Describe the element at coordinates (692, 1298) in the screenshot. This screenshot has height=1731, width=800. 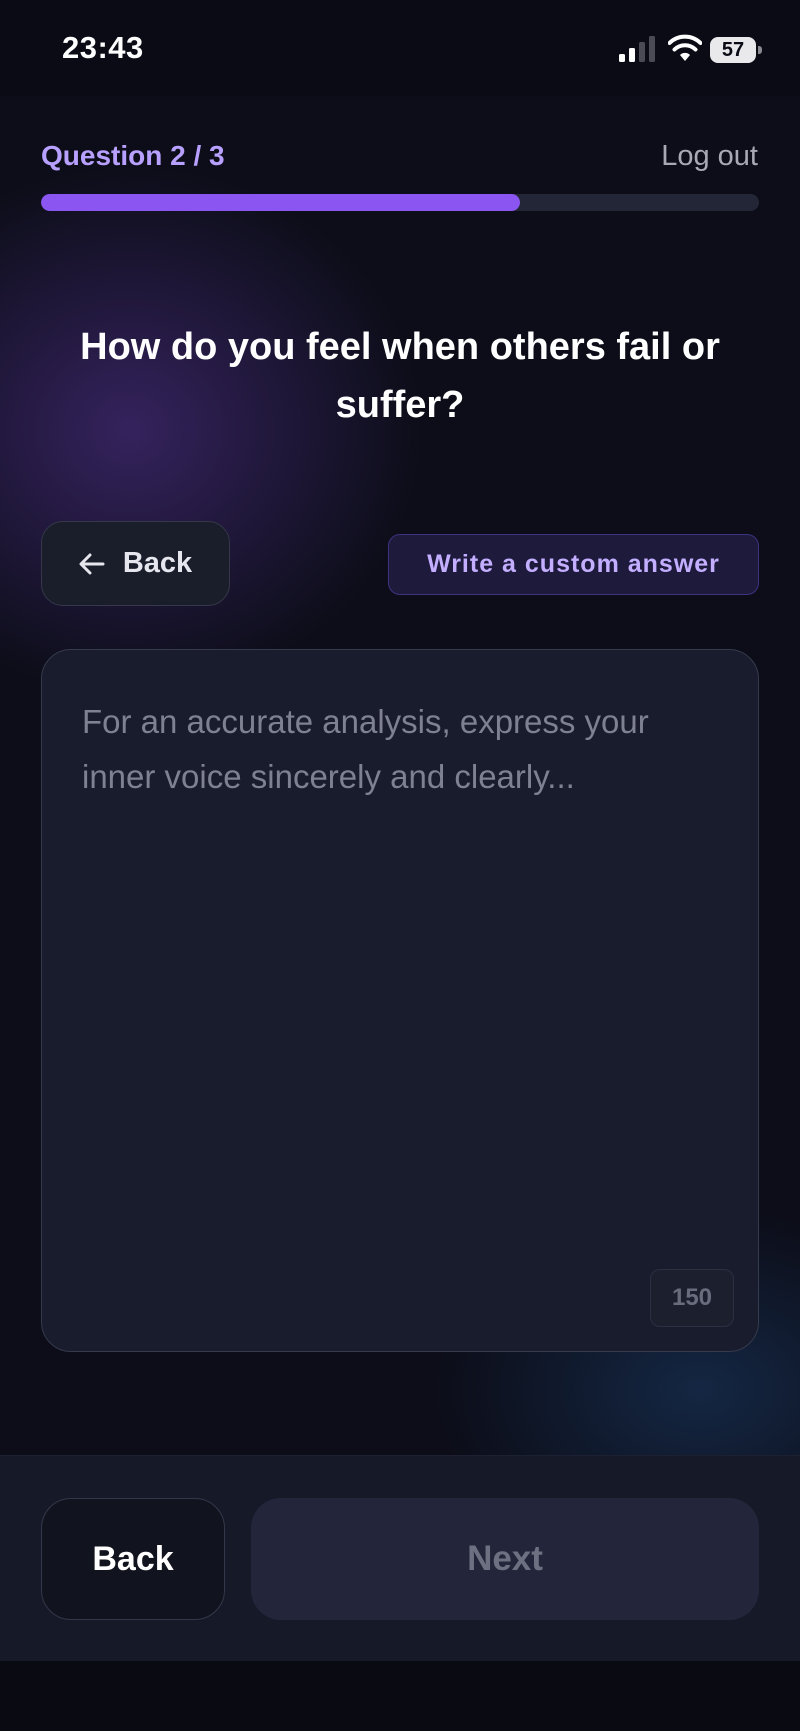
I see `char-counter: 150` at that location.